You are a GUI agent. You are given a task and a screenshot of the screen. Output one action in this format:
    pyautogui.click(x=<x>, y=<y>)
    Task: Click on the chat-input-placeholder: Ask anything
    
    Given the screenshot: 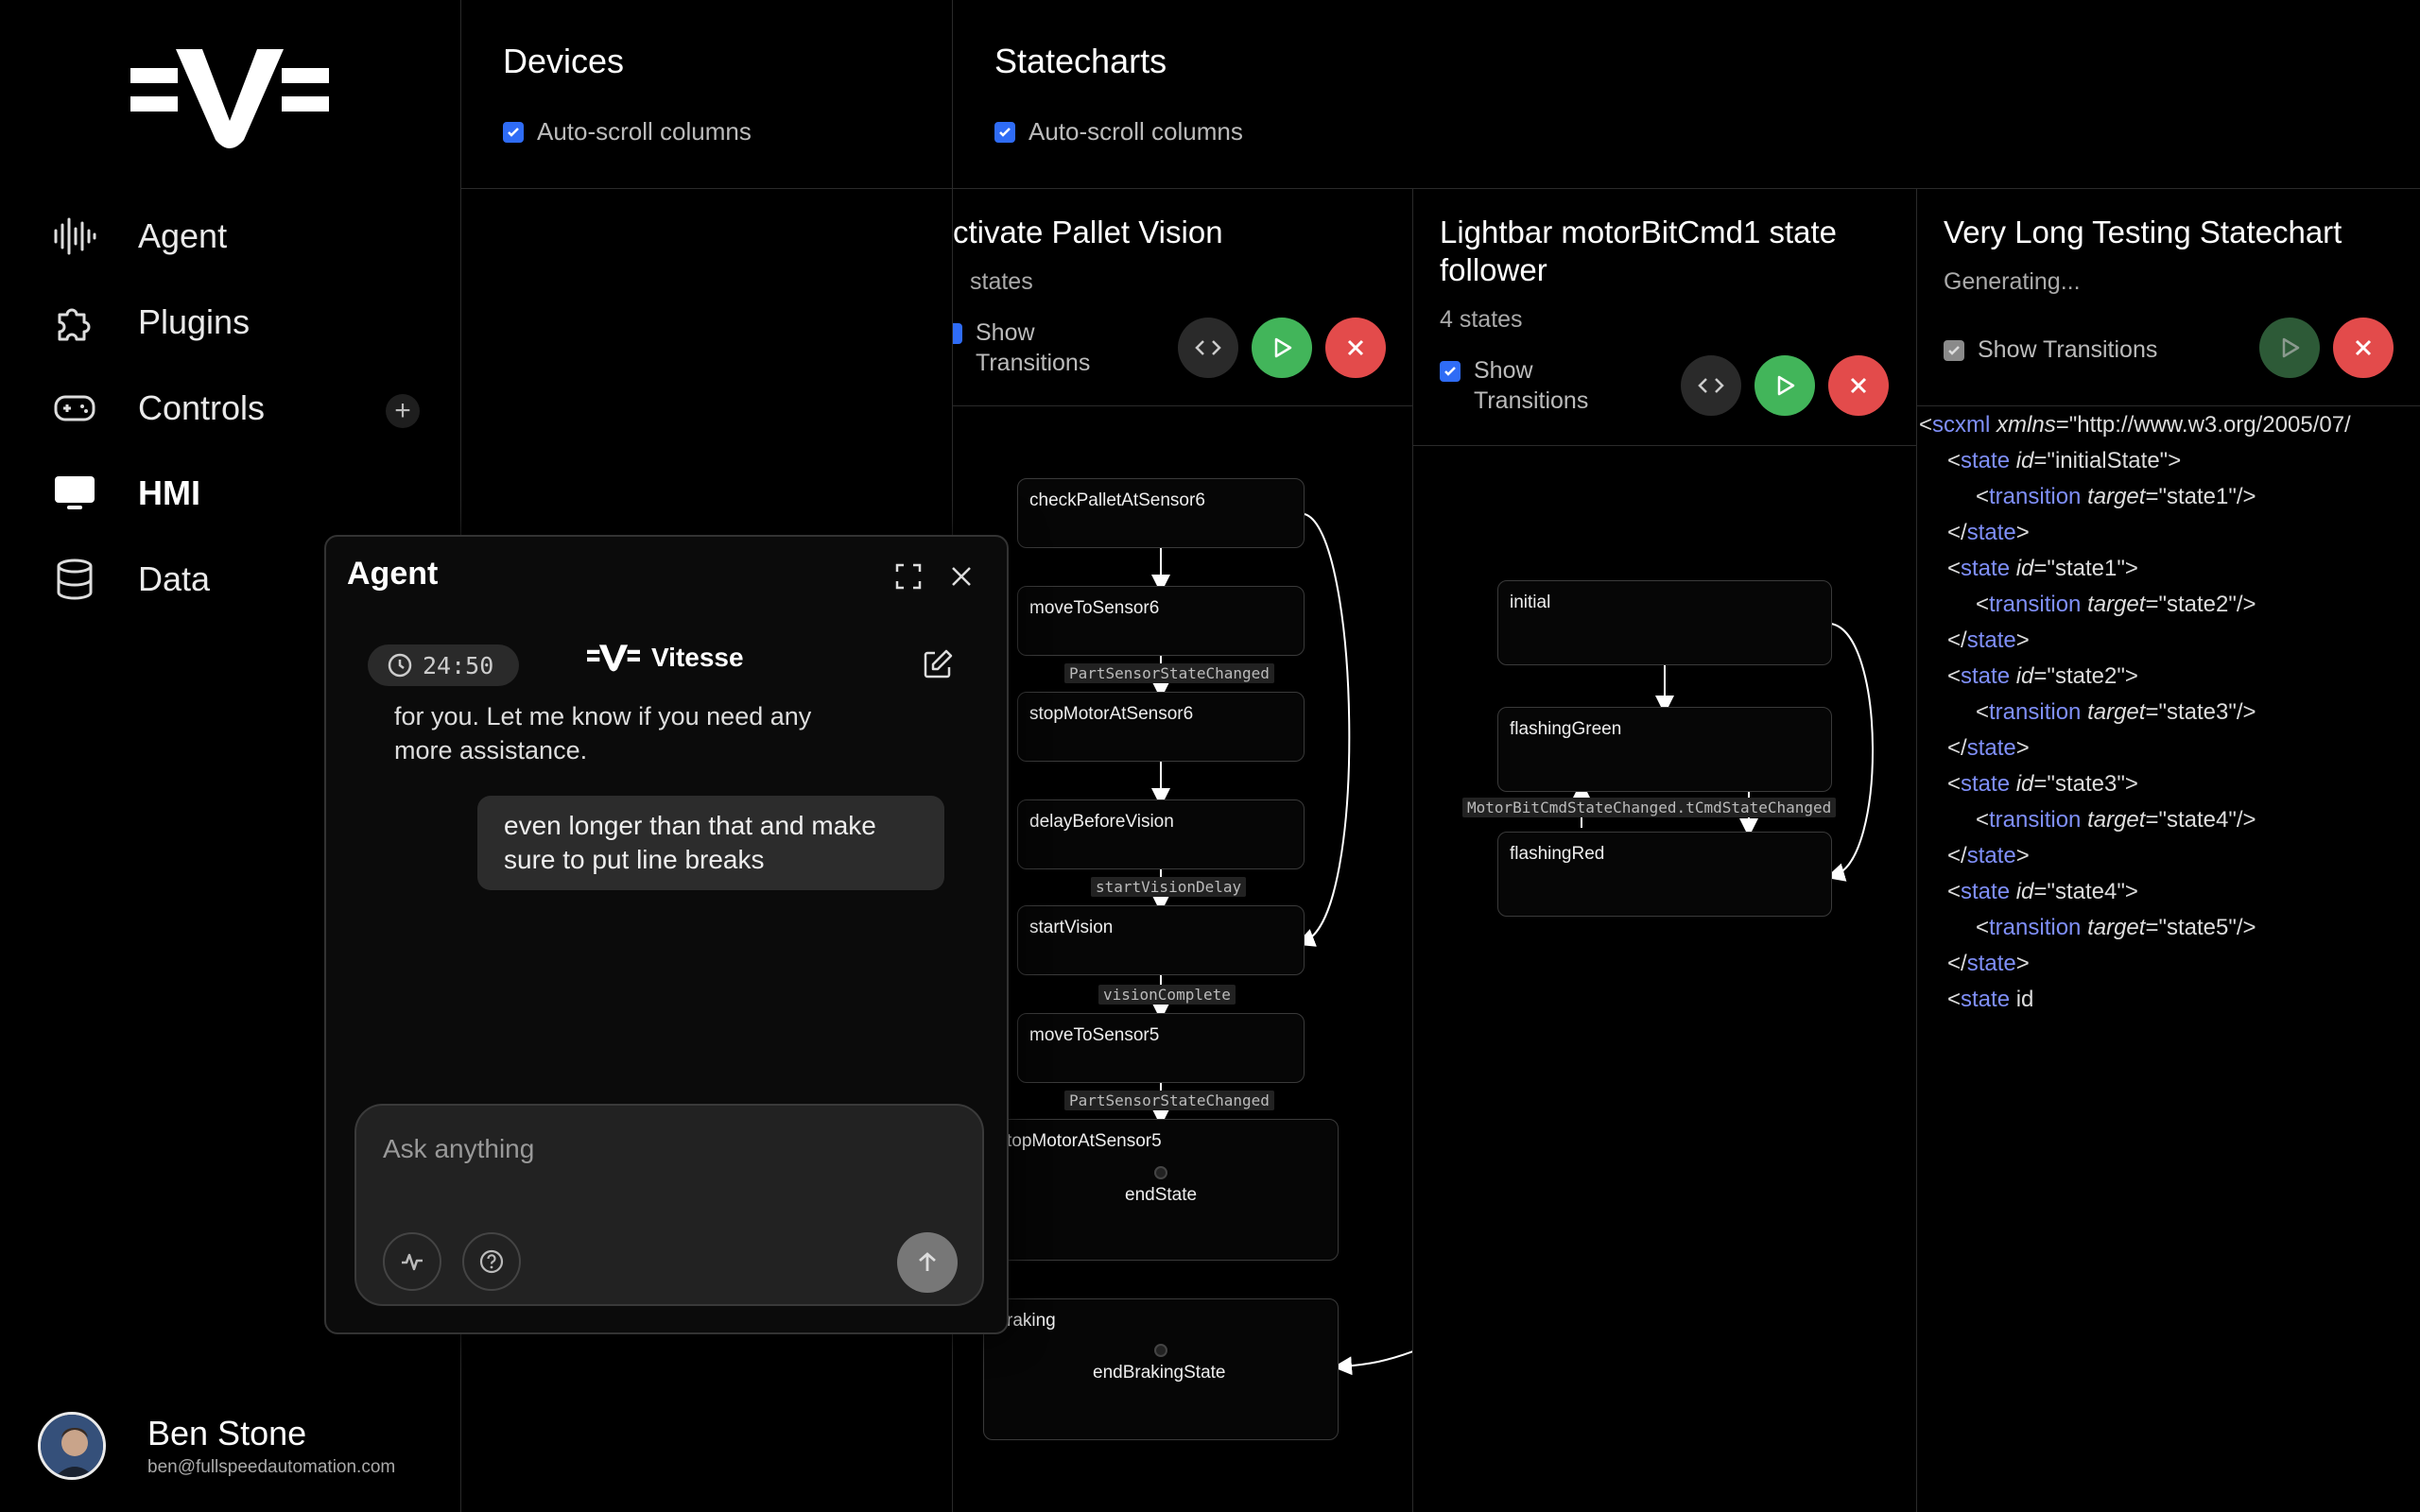 What is the action you would take?
    pyautogui.click(x=458, y=1149)
    